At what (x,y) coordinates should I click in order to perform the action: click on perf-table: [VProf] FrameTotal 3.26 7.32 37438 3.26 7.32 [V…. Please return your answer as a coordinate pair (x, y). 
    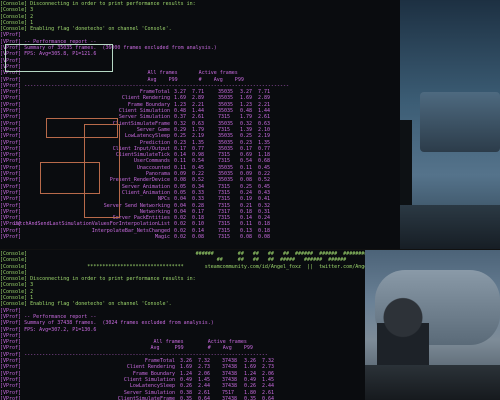
    Looking at the image, I should click on (182, 379).